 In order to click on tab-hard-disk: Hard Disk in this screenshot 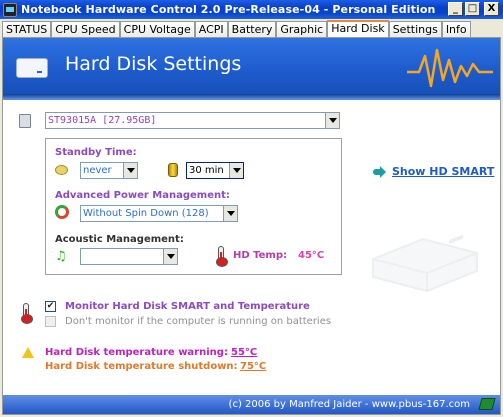, I will do `click(358, 28)`.